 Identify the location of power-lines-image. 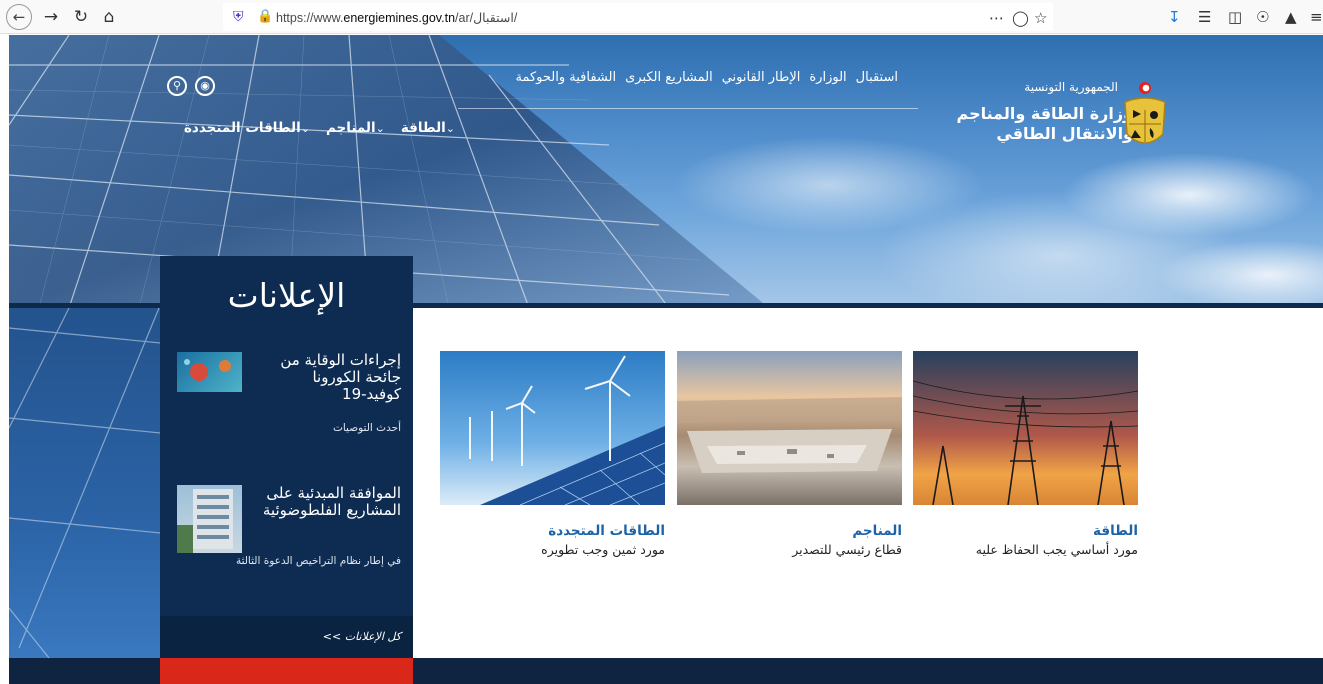
(1025, 428).